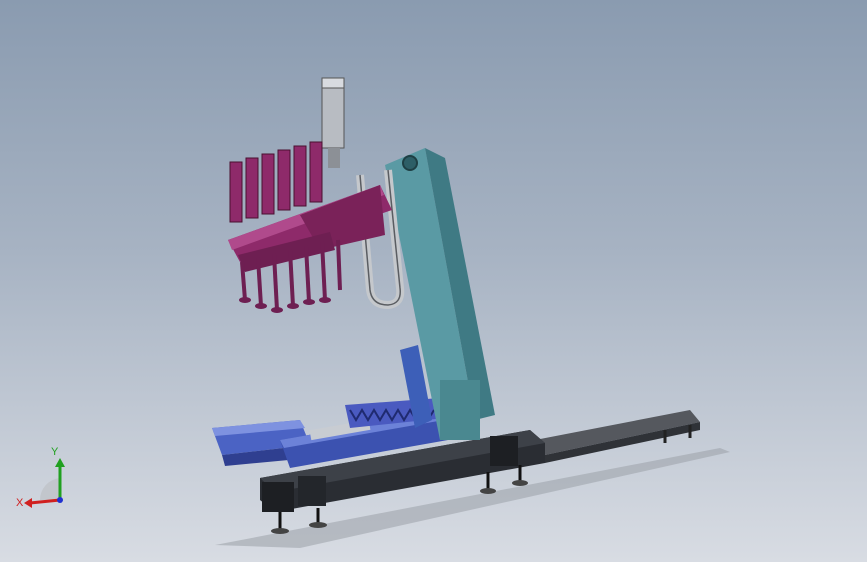  Describe the element at coordinates (333, 122) in the screenshot. I see `motor` at that location.